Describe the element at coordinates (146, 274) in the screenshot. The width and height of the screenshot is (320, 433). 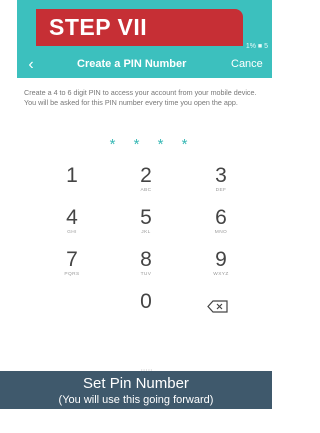
I see `key-letters: TUV` at that location.